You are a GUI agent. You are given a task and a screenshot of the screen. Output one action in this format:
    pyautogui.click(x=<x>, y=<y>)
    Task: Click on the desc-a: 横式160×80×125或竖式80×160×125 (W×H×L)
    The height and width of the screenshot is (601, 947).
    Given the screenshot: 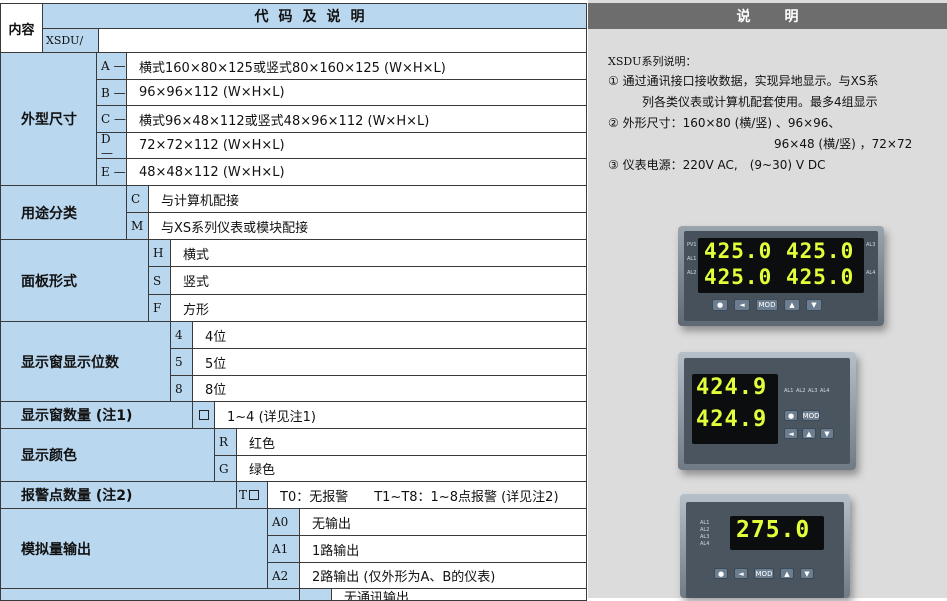 What is the action you would take?
    pyautogui.click(x=357, y=66)
    